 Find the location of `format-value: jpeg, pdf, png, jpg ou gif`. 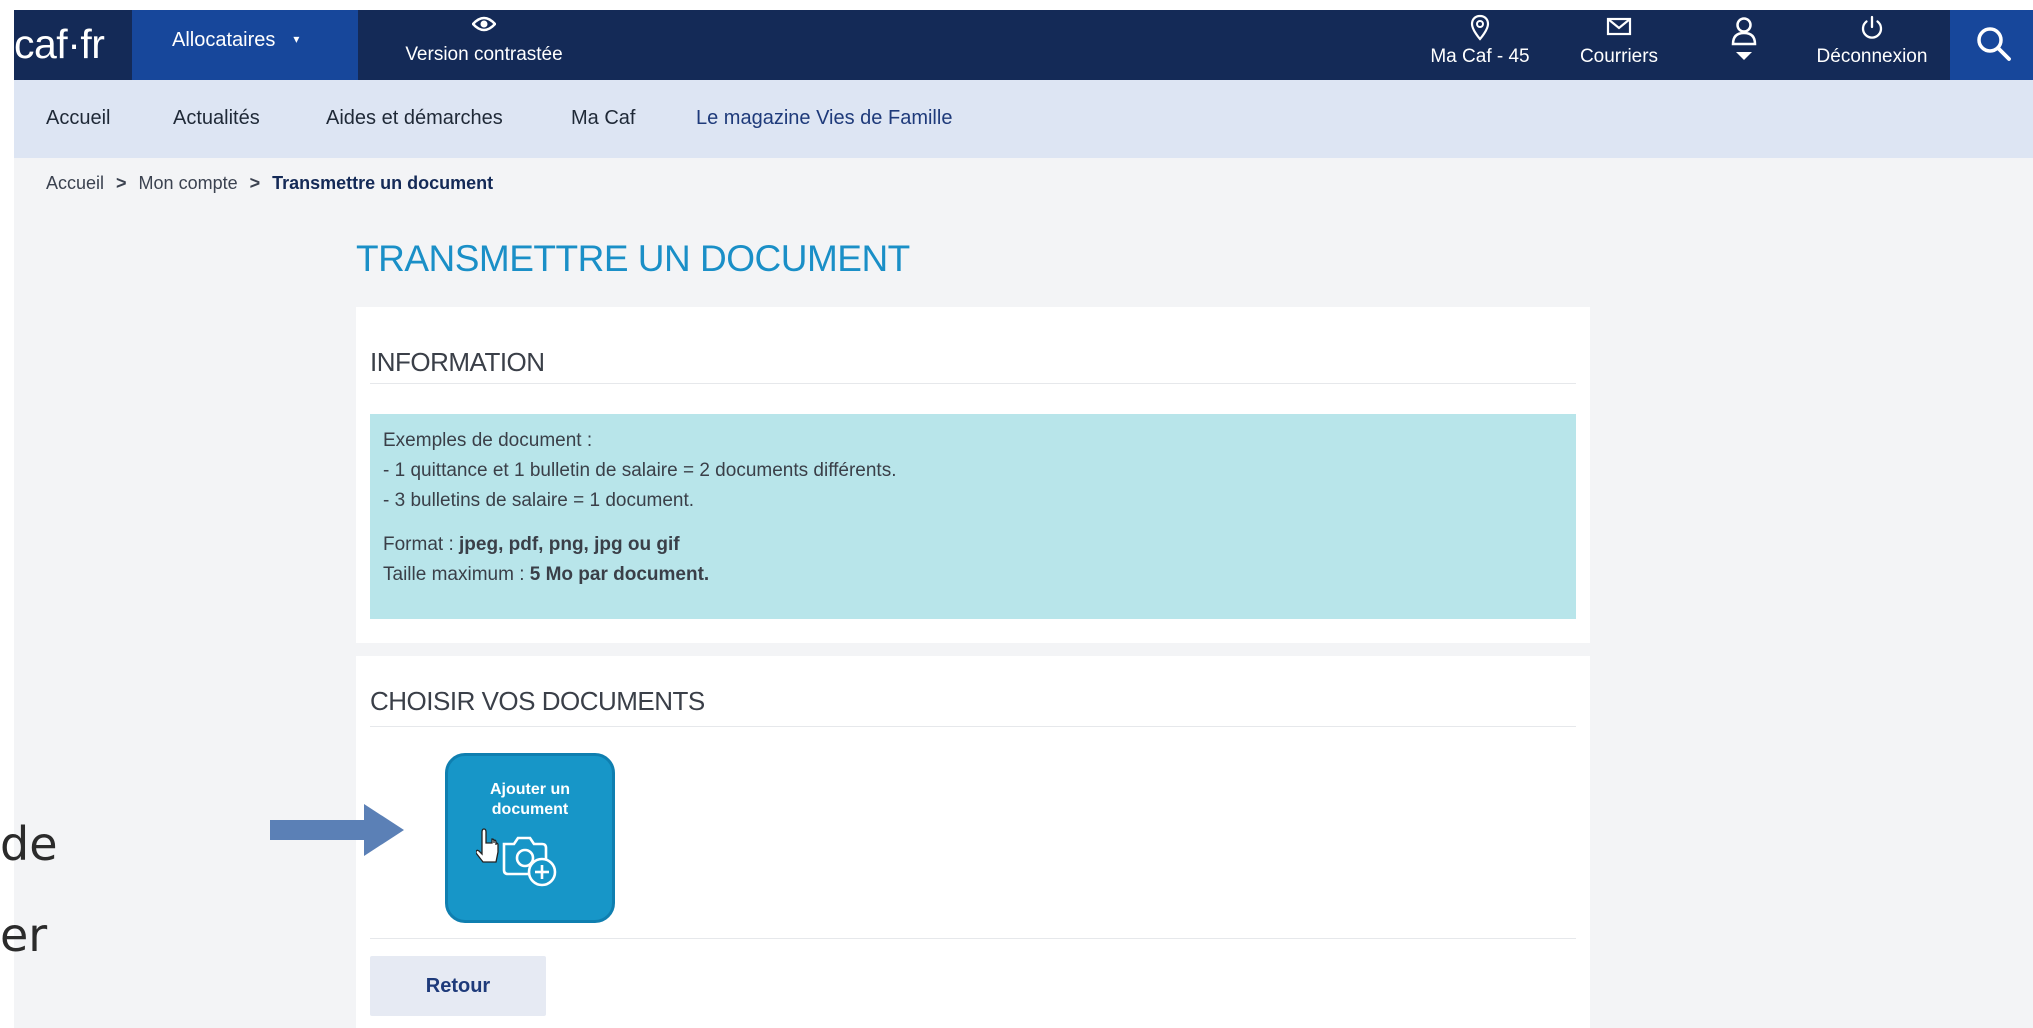

format-value: jpeg, pdf, png, jpg ou gif is located at coordinates (569, 544).